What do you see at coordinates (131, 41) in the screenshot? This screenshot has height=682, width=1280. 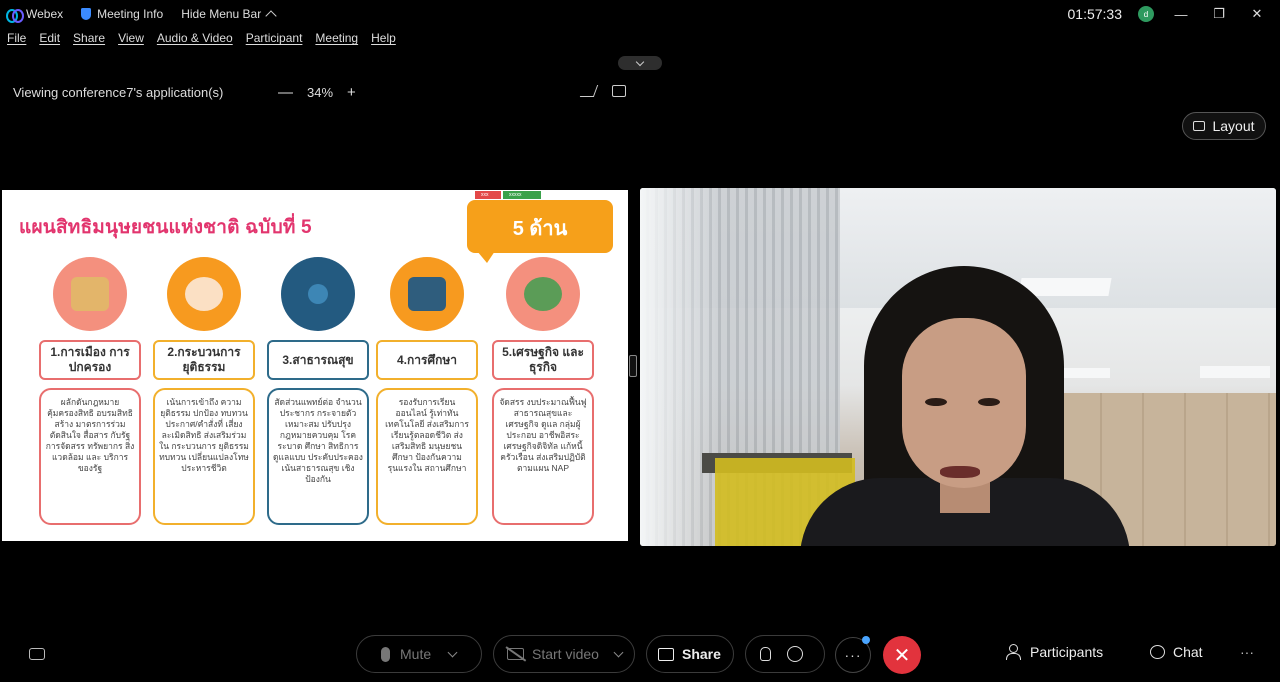 I see `menu-view: View` at bounding box center [131, 41].